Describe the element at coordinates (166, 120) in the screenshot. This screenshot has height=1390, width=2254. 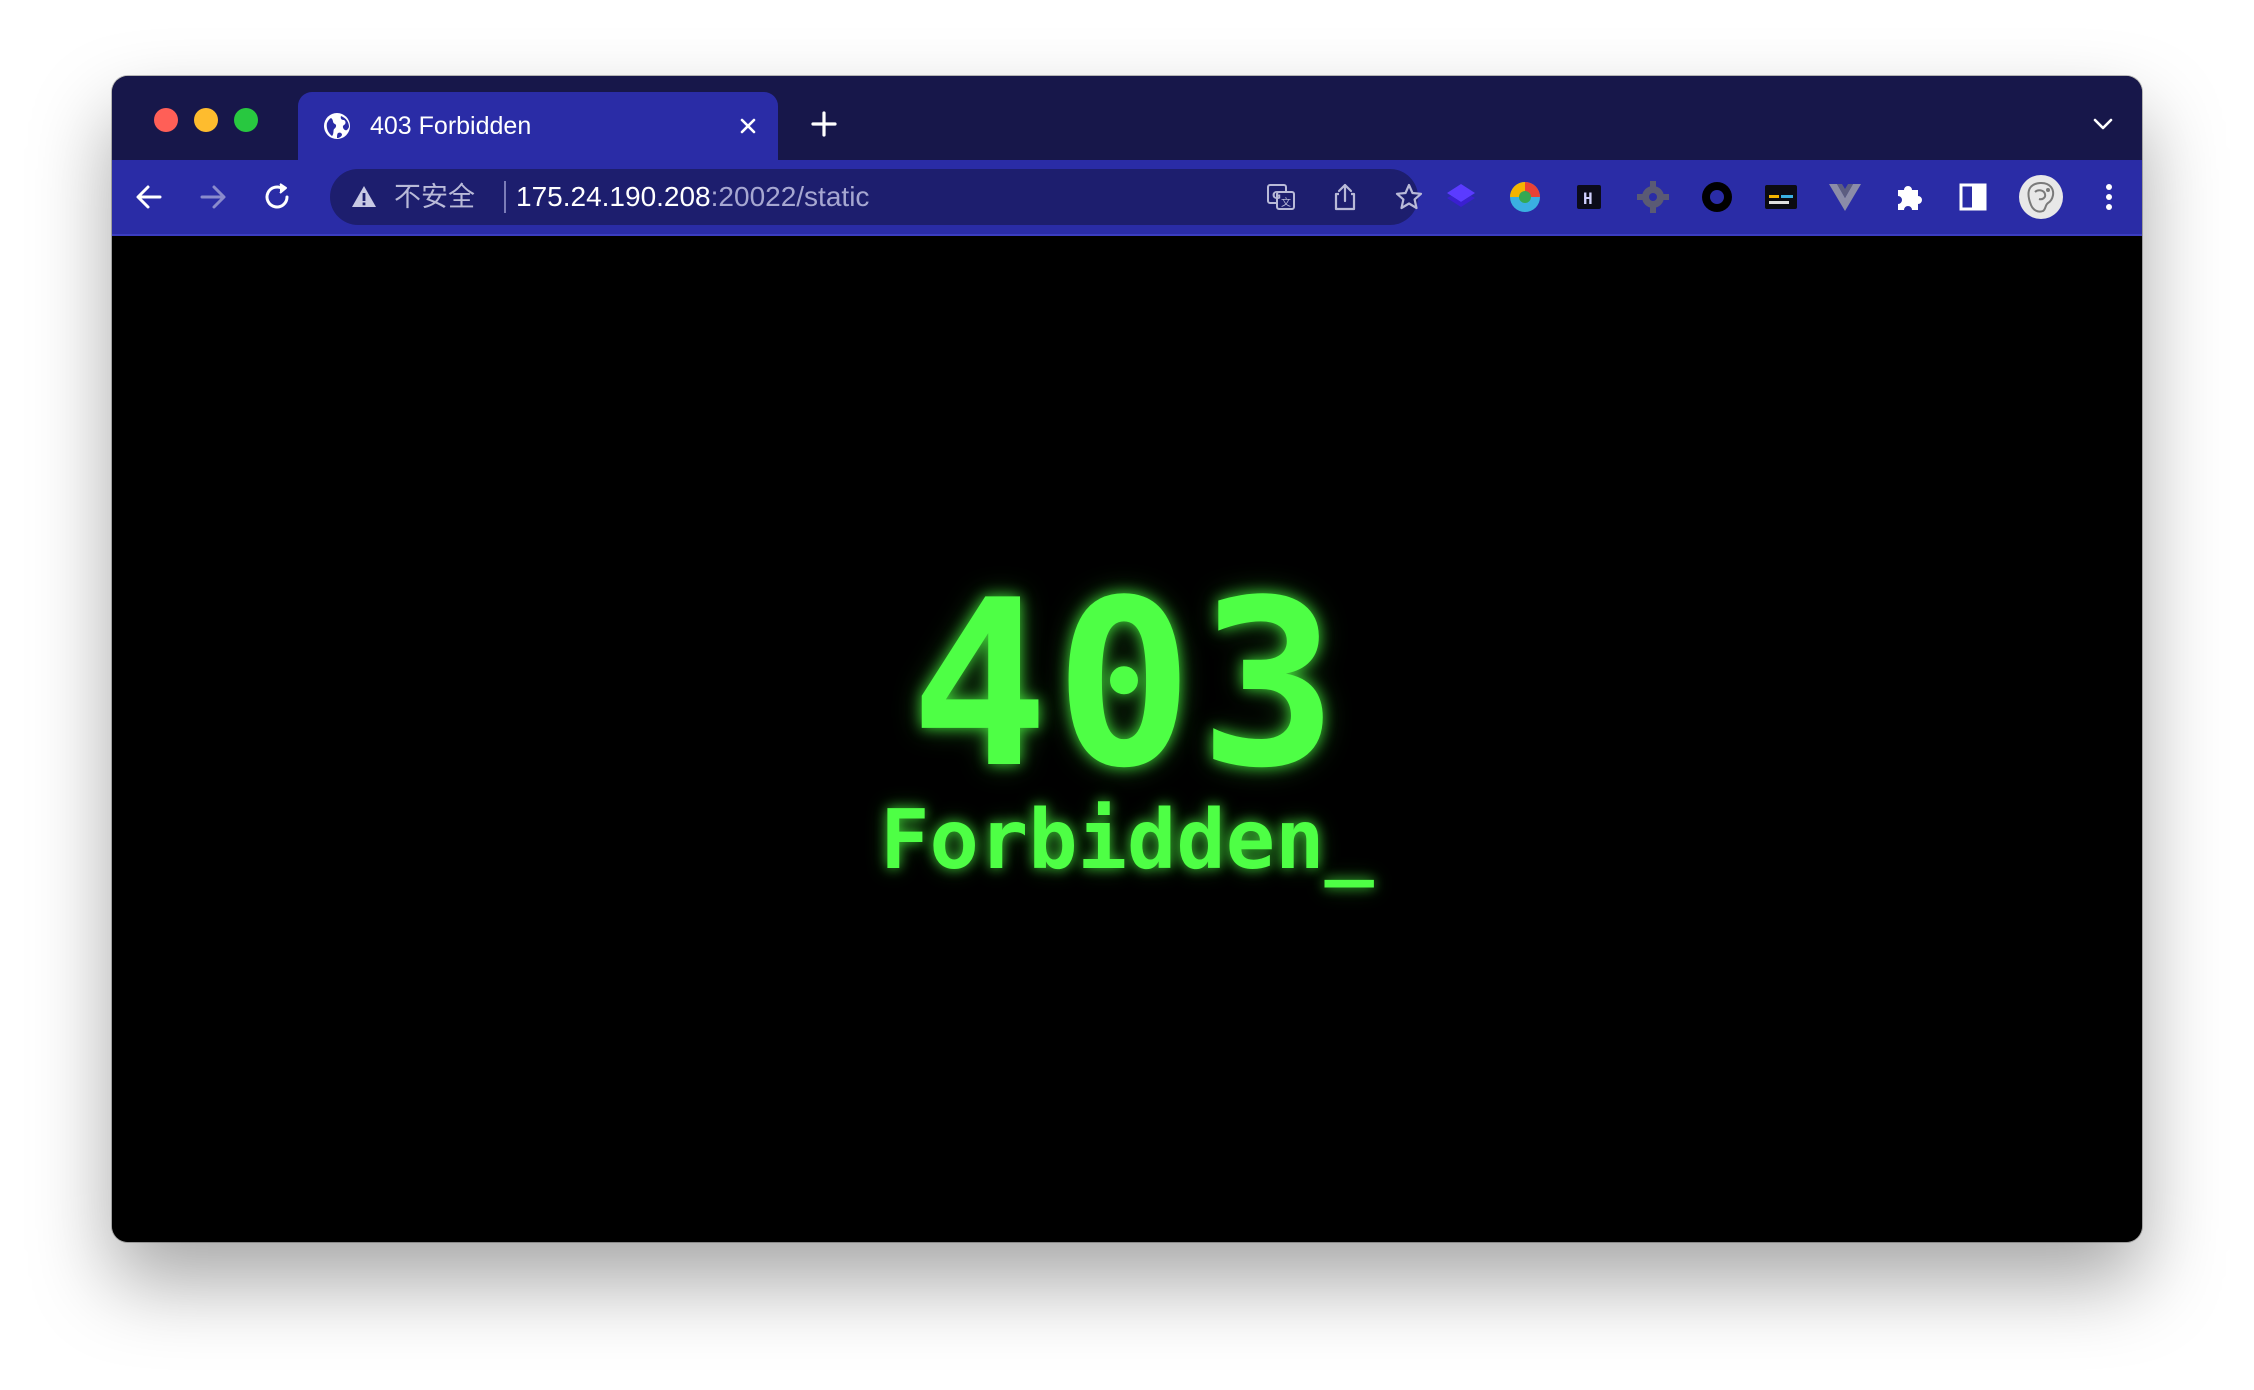
I see `close-window-button` at that location.